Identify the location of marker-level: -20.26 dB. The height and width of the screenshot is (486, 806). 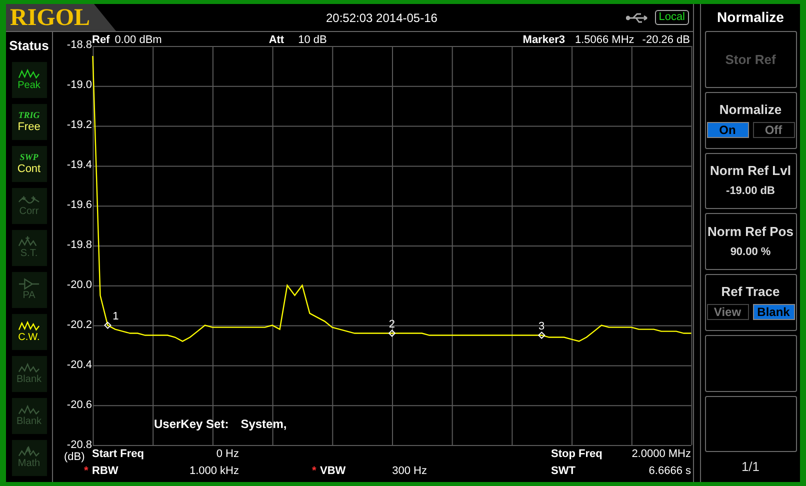
(666, 40).